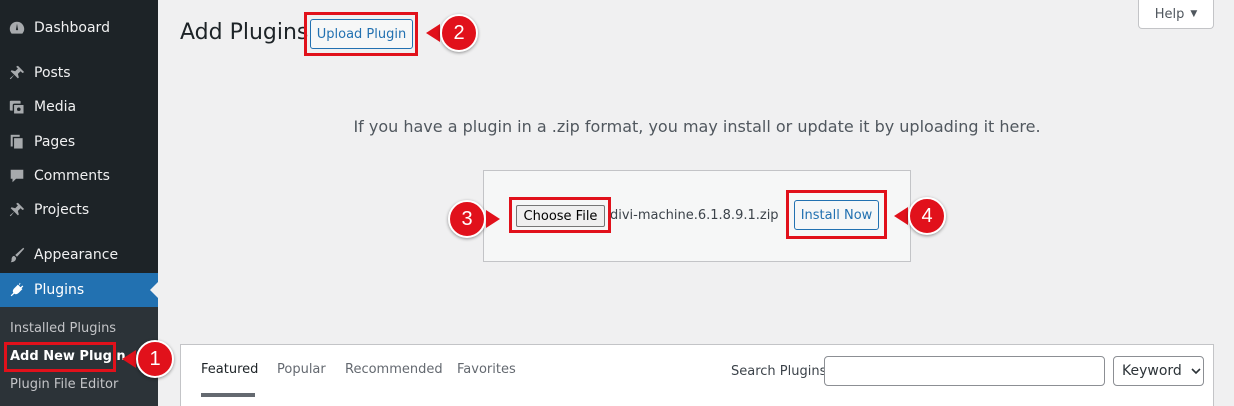  I want to click on upload-plugin-button: Upload Plugin, so click(361, 34).